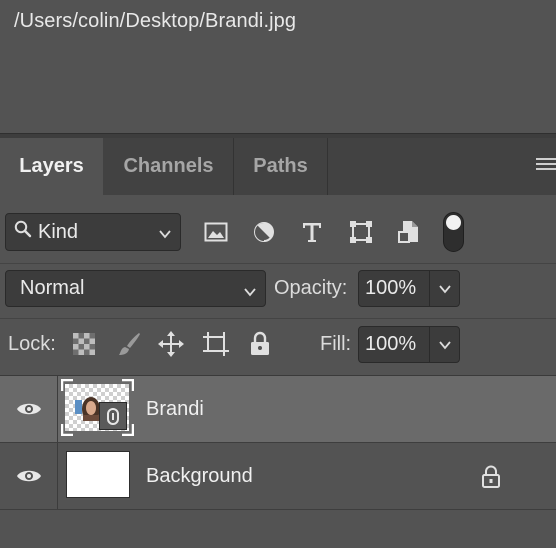 Image resolution: width=556 pixels, height=548 pixels. I want to click on fill-value: 100%, so click(391, 344).